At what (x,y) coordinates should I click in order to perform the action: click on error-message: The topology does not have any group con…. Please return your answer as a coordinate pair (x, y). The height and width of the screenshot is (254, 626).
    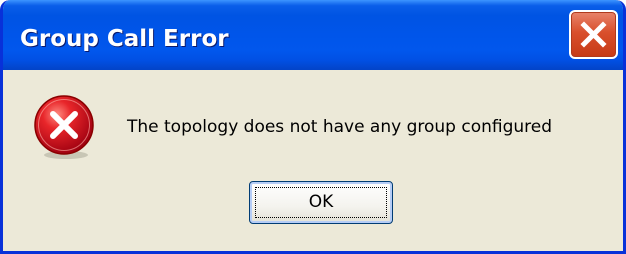
    Looking at the image, I should click on (340, 127).